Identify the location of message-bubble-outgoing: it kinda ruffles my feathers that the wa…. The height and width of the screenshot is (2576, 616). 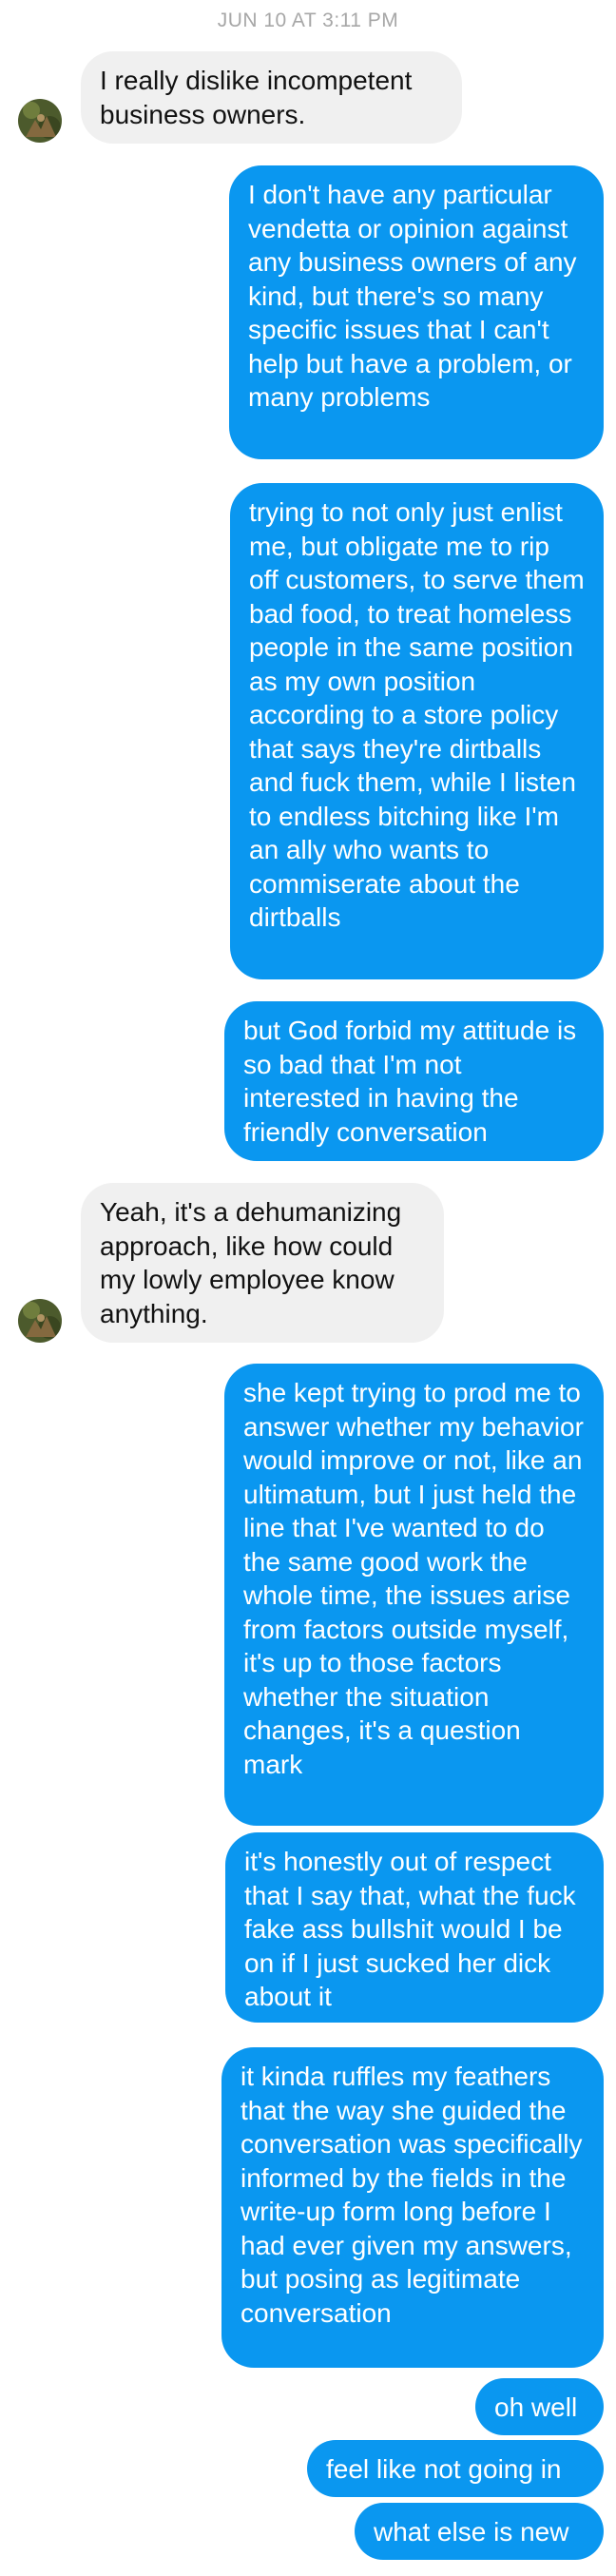
(412, 2207).